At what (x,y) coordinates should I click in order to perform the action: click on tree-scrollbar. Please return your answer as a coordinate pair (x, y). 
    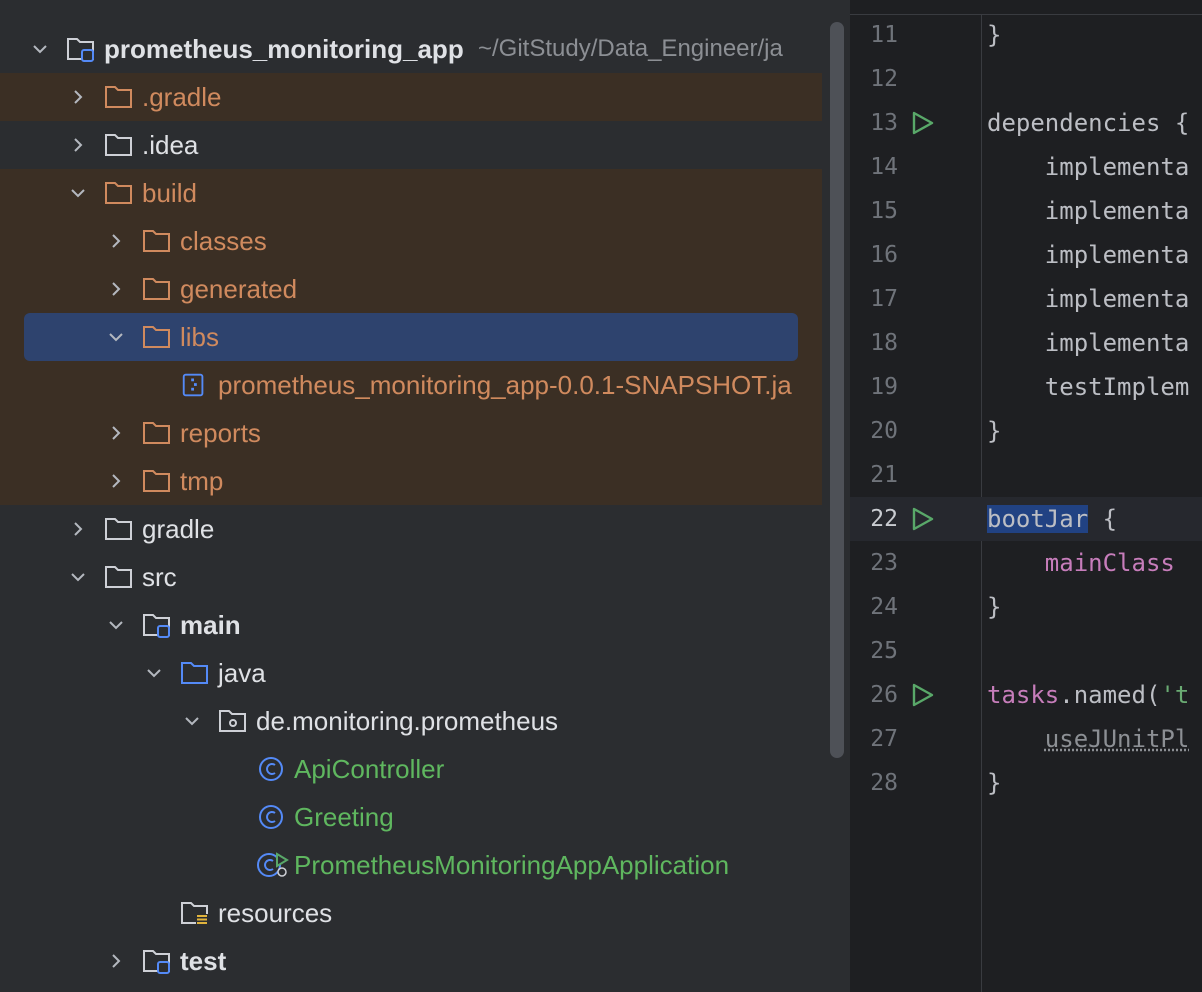
    Looking at the image, I should click on (837, 390).